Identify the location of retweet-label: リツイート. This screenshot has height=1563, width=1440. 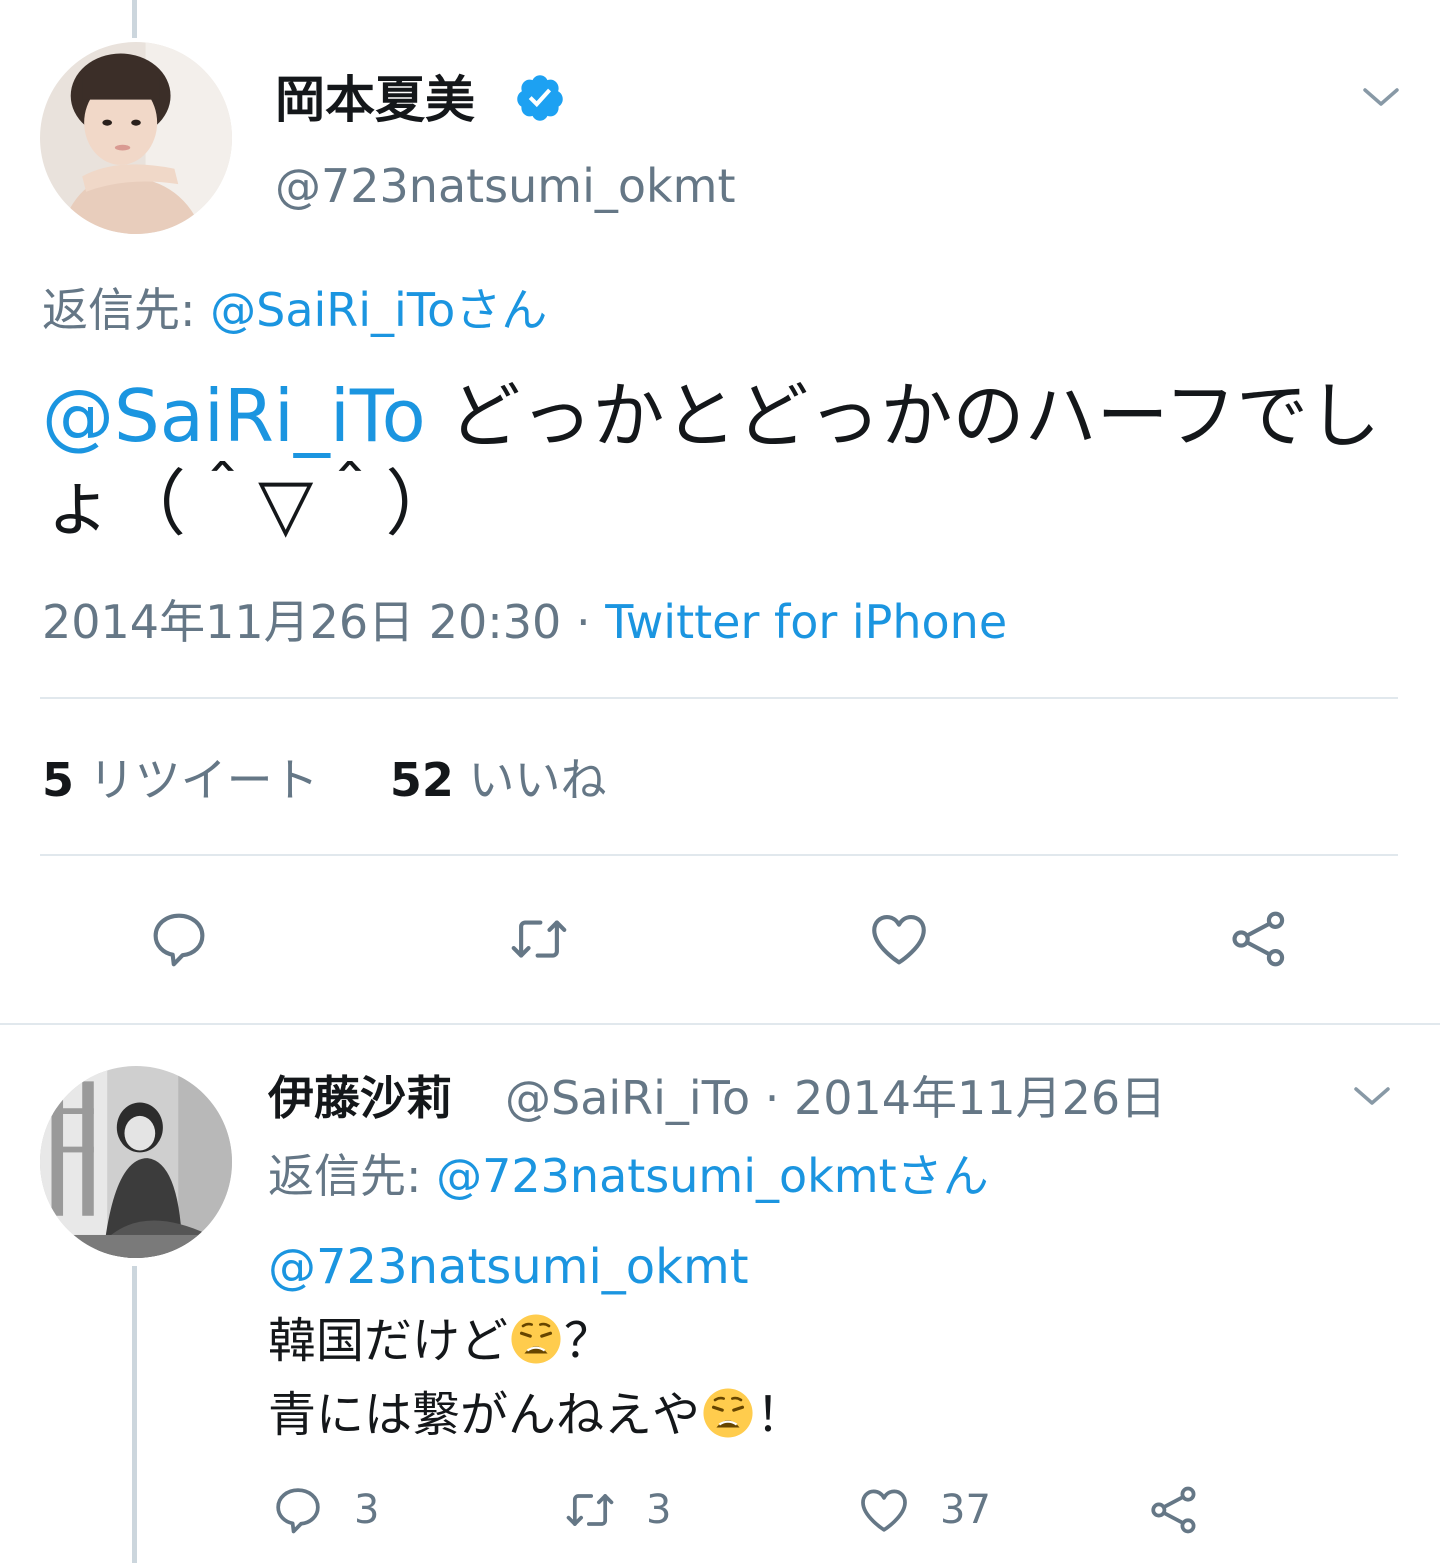
(203, 780).